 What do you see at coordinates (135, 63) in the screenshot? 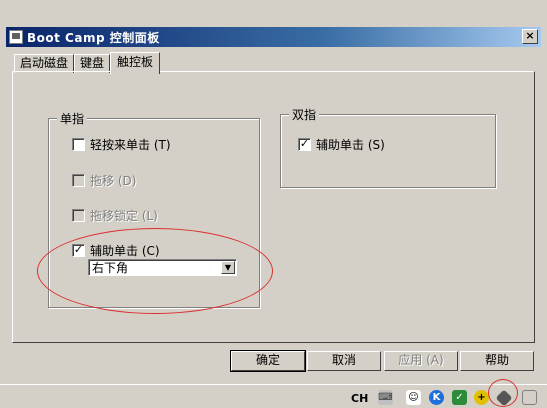
I see `tab-trackpad: 触控板` at bounding box center [135, 63].